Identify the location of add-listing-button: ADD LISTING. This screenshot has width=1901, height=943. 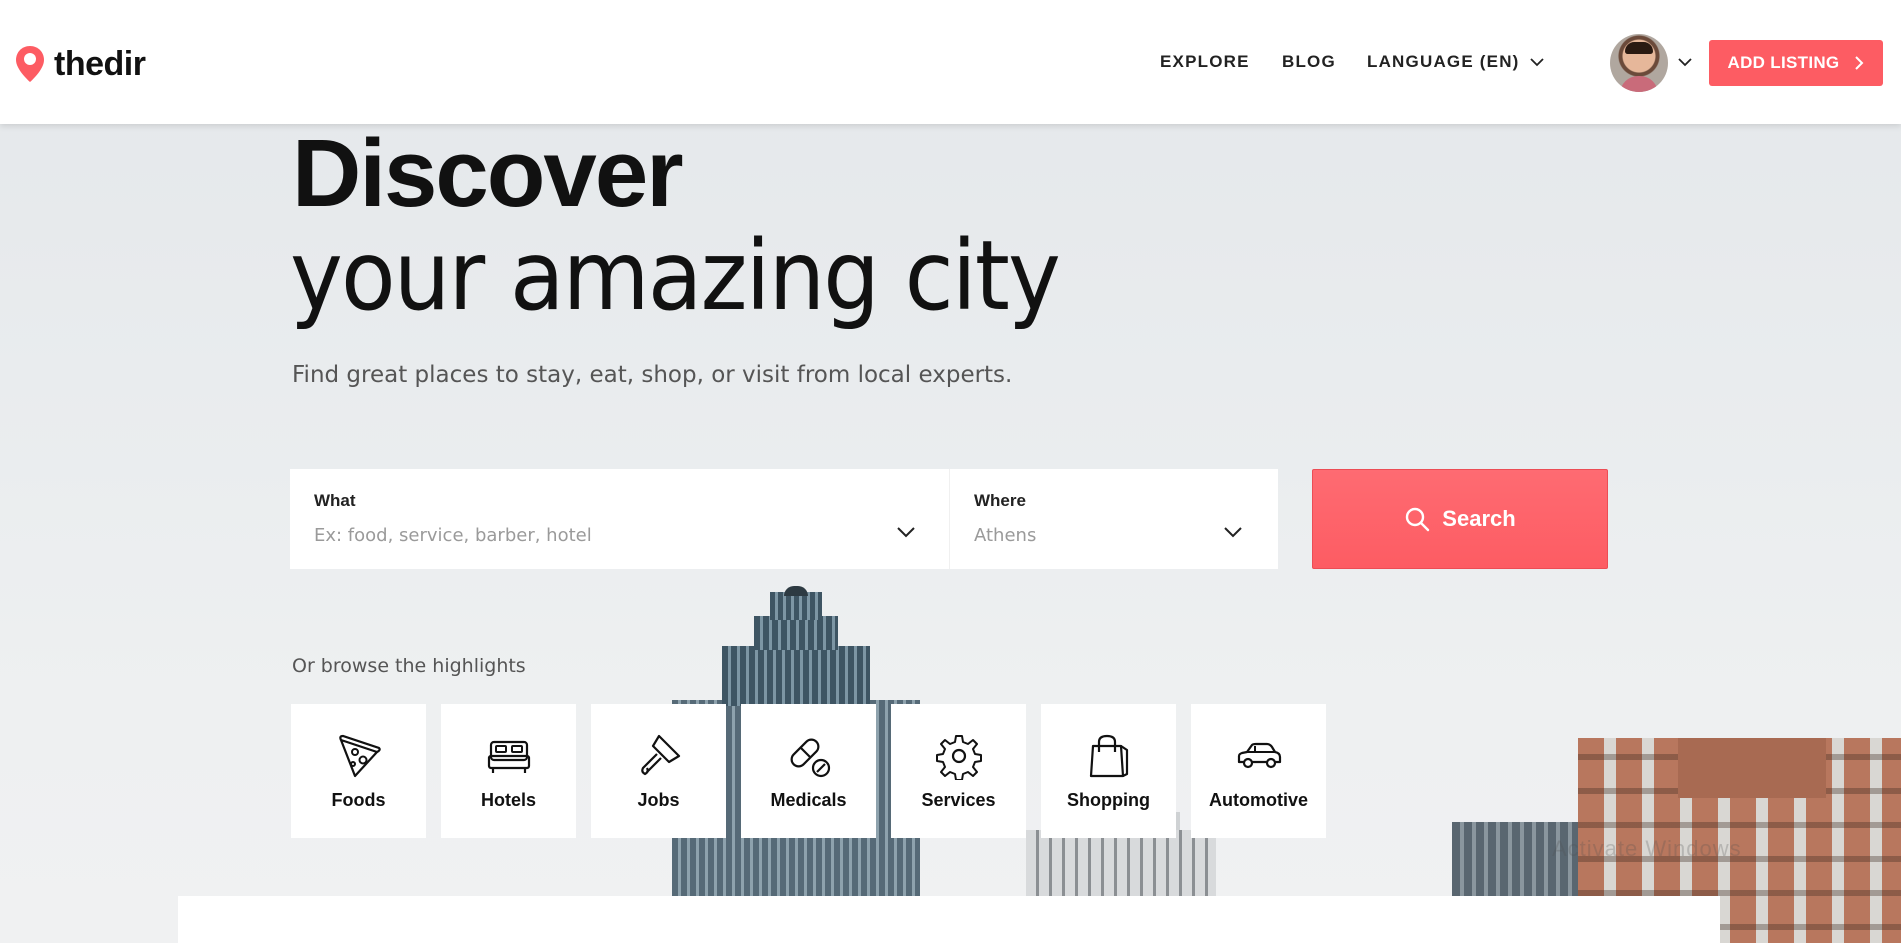
(1796, 63).